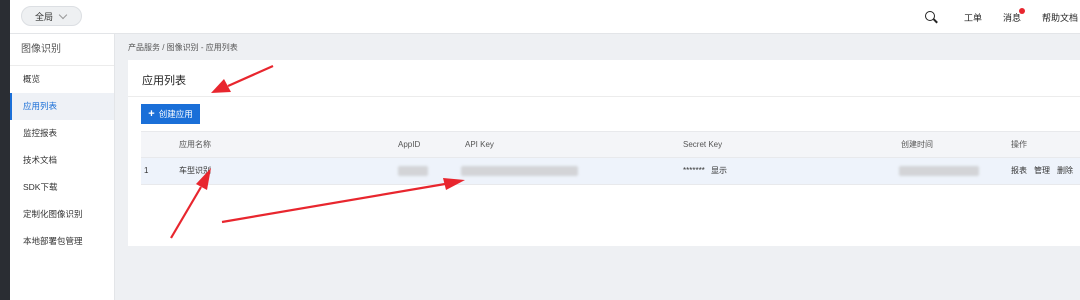  I want to click on arrow-to-api-key, so click(343, 201).